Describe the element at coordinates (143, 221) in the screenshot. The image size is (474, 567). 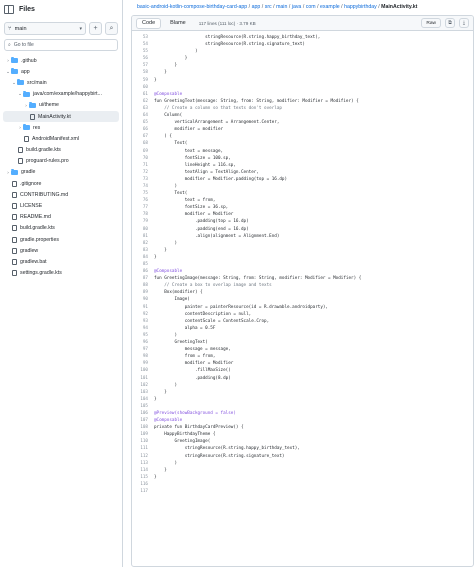
I see `line-number: 79` at that location.